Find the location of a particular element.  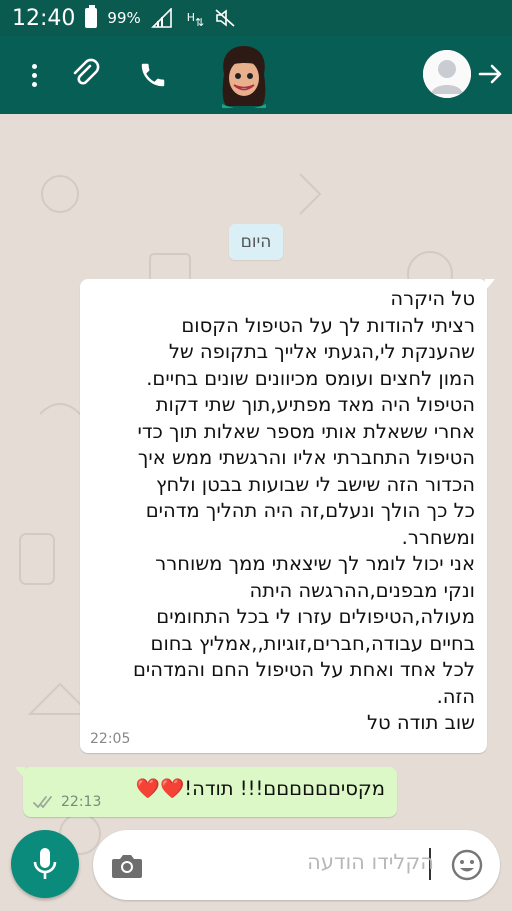

chat-header is located at coordinates (256, 75).